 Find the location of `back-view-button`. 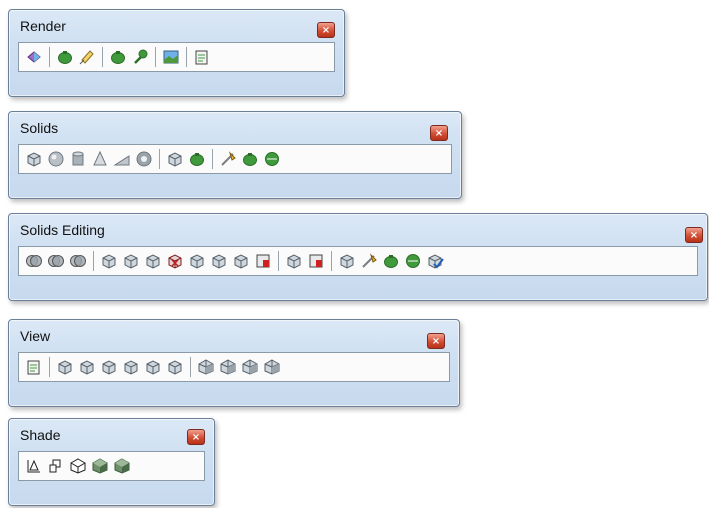

back-view-button is located at coordinates (175, 367).